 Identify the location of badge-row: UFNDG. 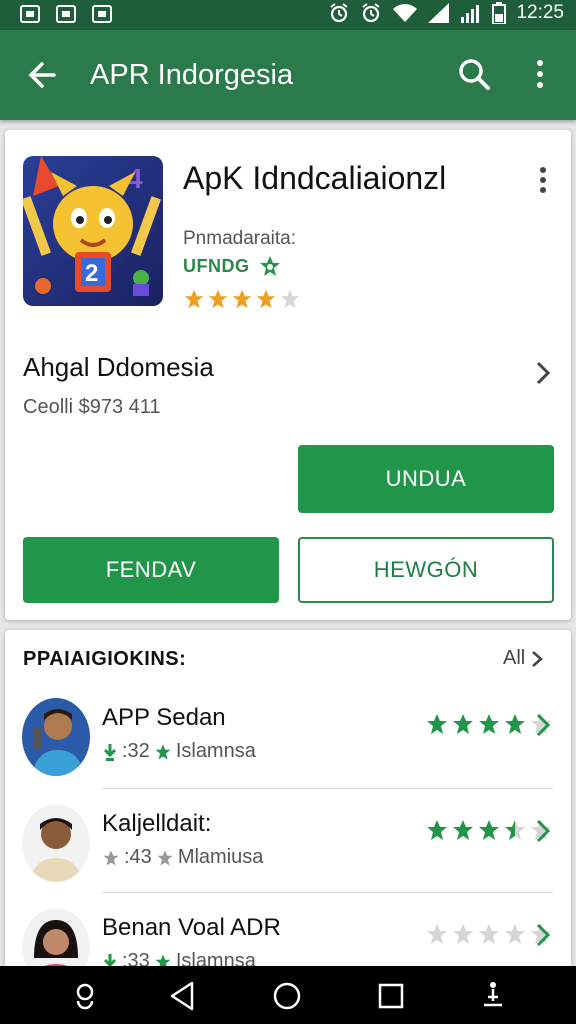
(232, 266).